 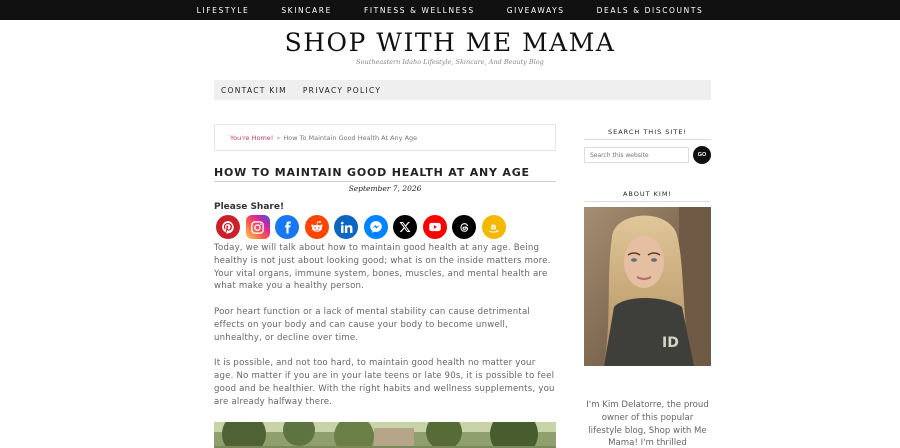 I want to click on pinterest-icon, so click(x=228, y=227).